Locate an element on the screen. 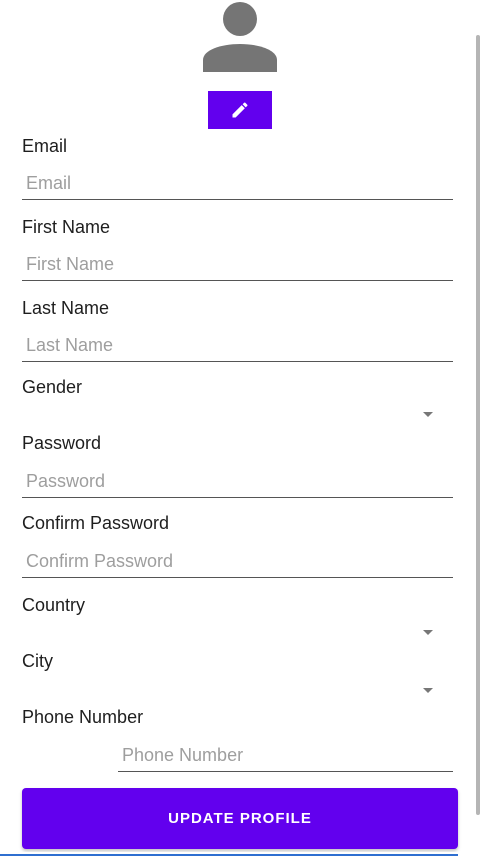 This screenshot has height=857, width=481. password-field-wrapper is located at coordinates (237, 483).